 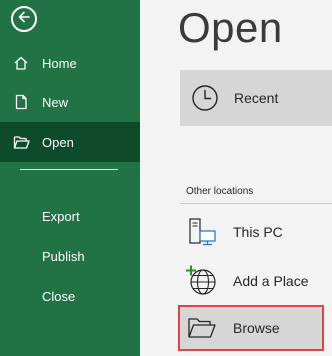 What do you see at coordinates (69, 169) in the screenshot?
I see `sidebar-divider` at bounding box center [69, 169].